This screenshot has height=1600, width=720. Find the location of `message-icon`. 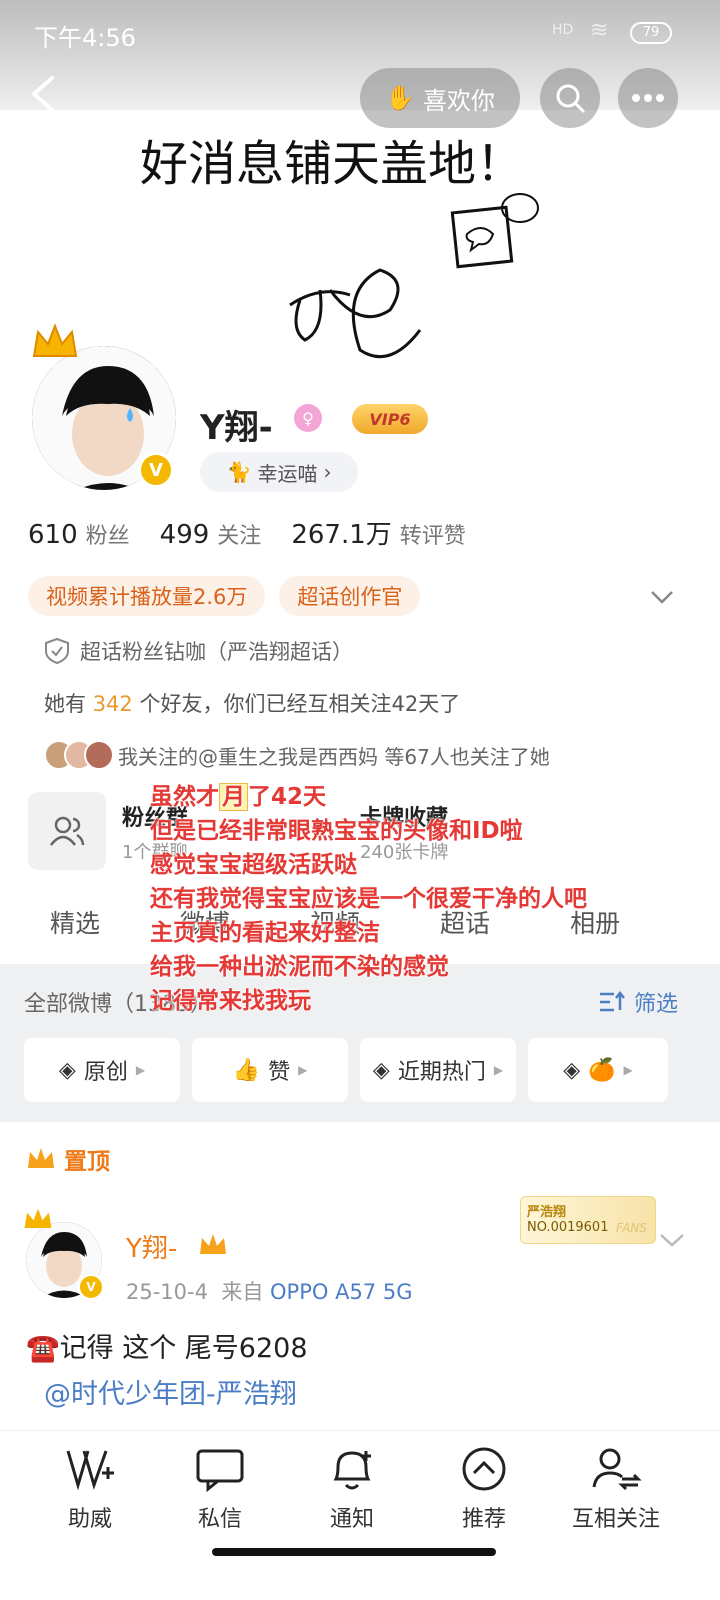

message-icon is located at coordinates (220, 1471).